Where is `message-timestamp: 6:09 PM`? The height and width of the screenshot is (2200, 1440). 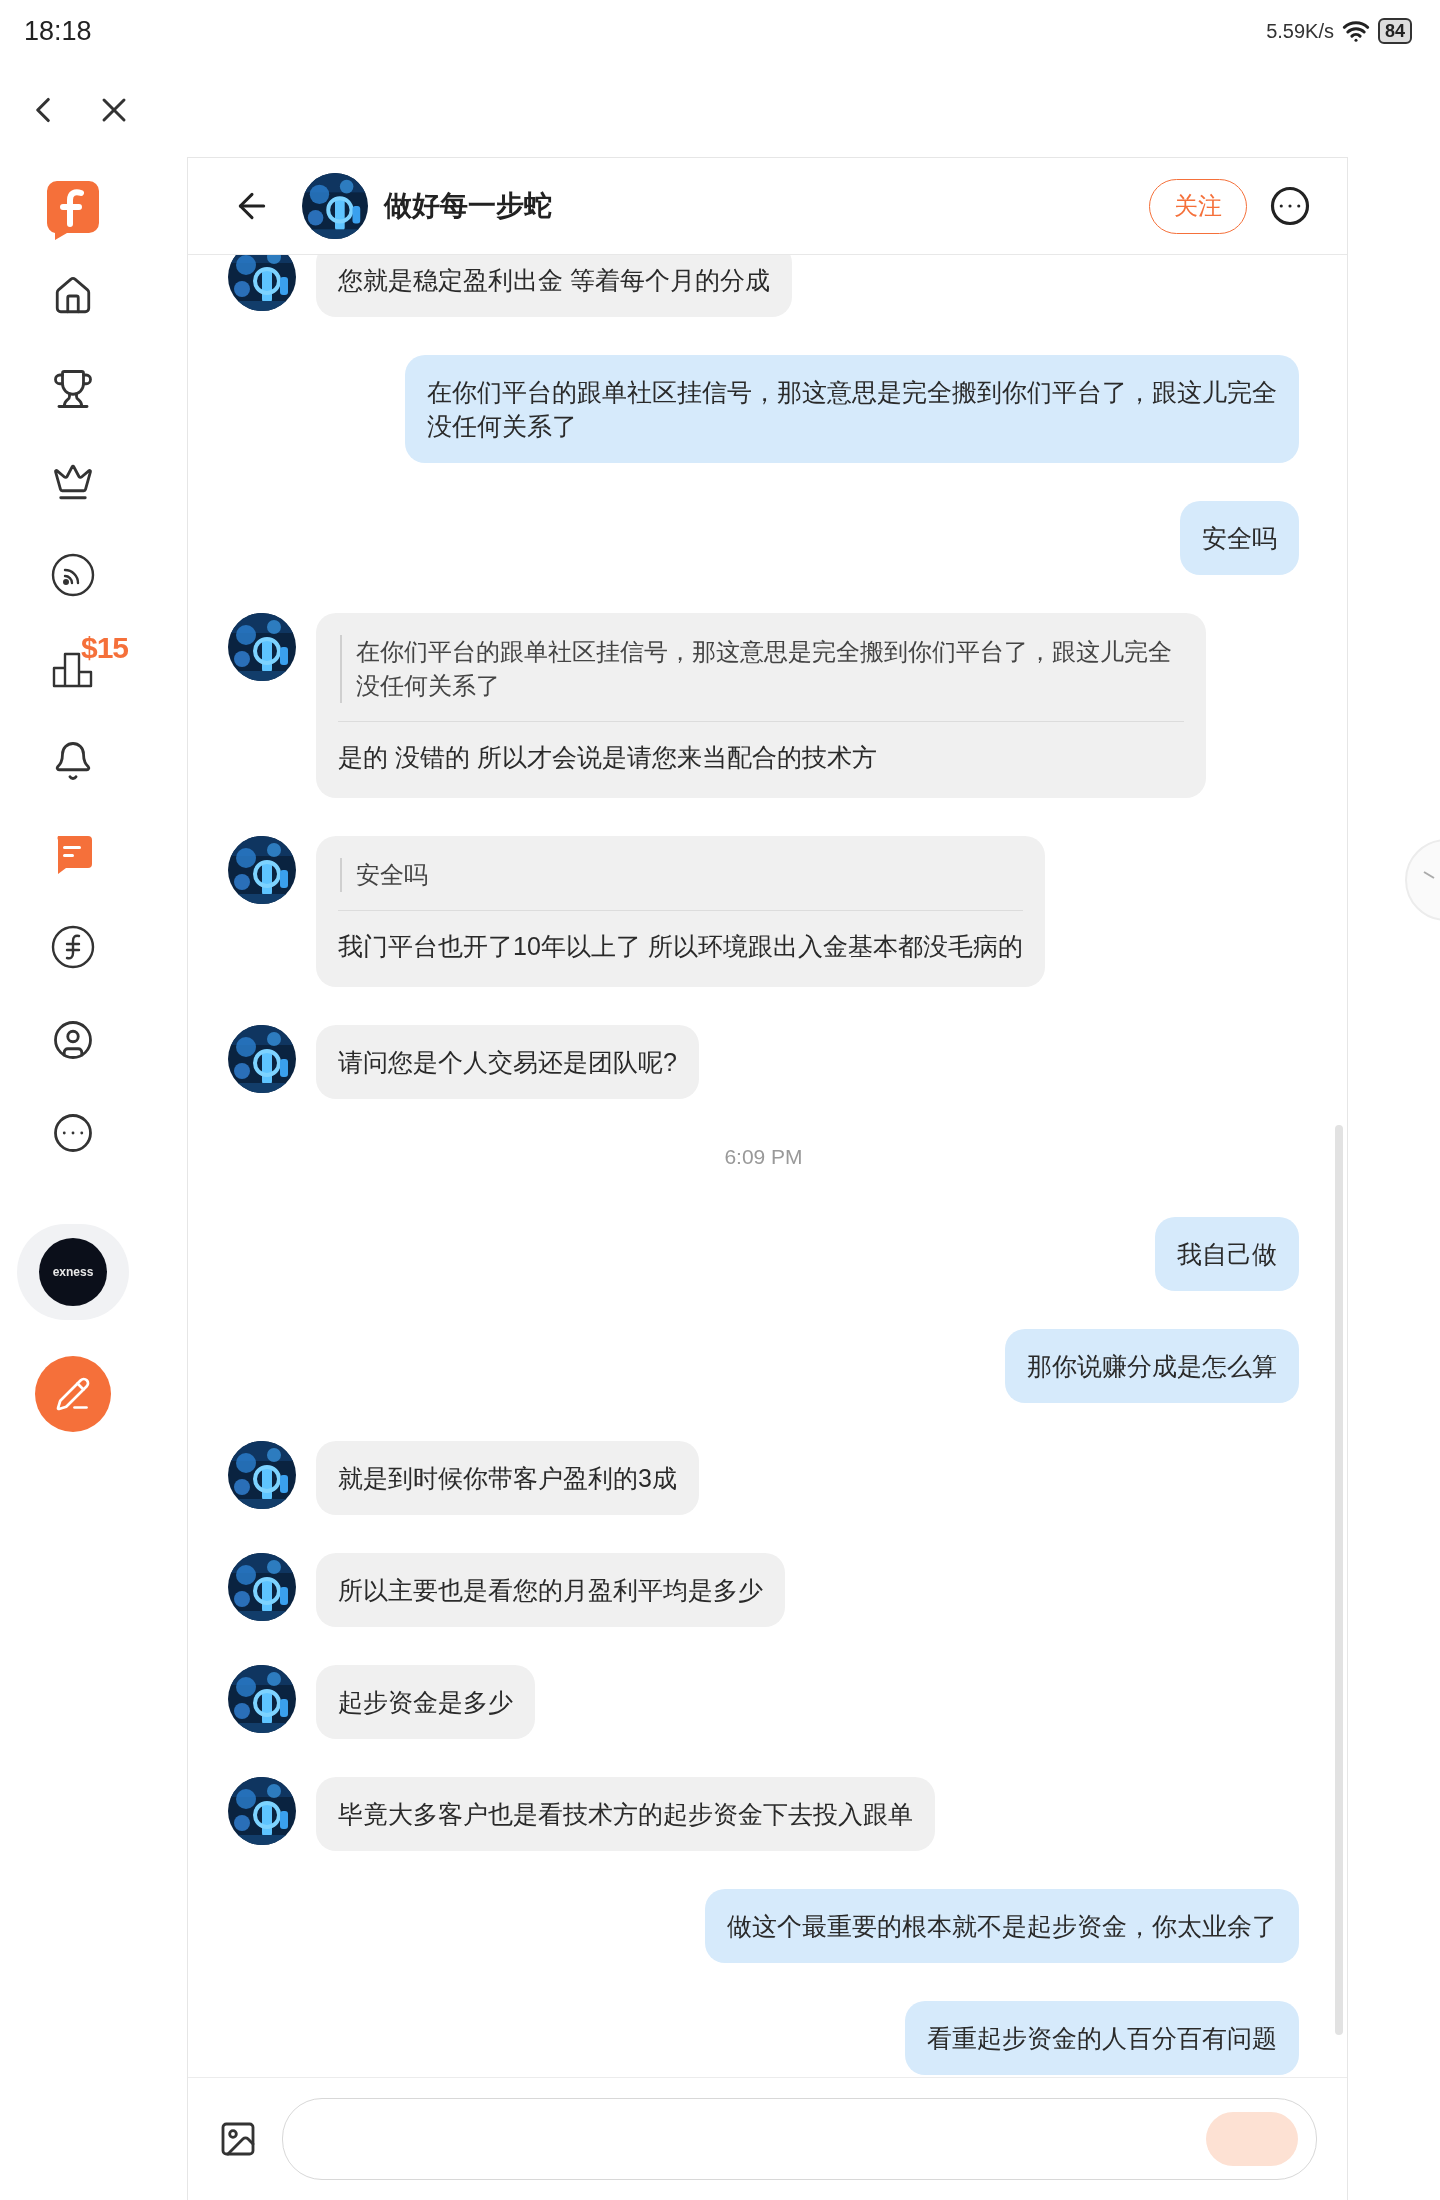
message-timestamp: 6:09 PM is located at coordinates (763, 1156).